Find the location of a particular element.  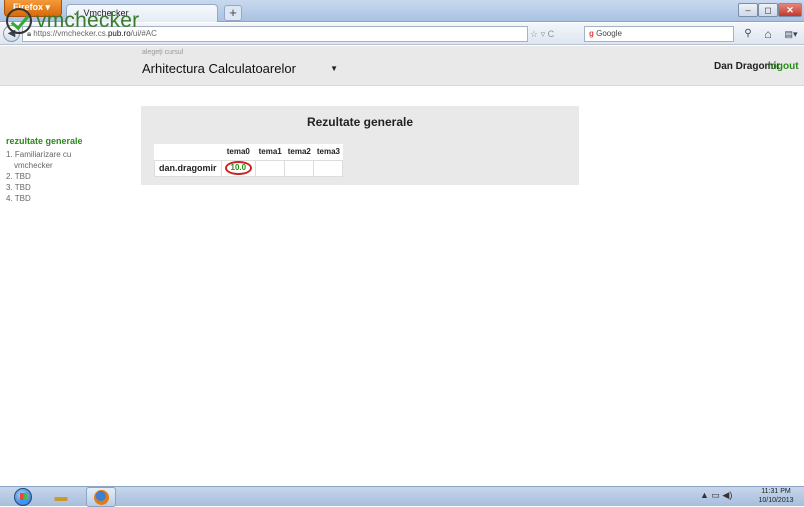

close-window-button: ✕ is located at coordinates (790, 10).